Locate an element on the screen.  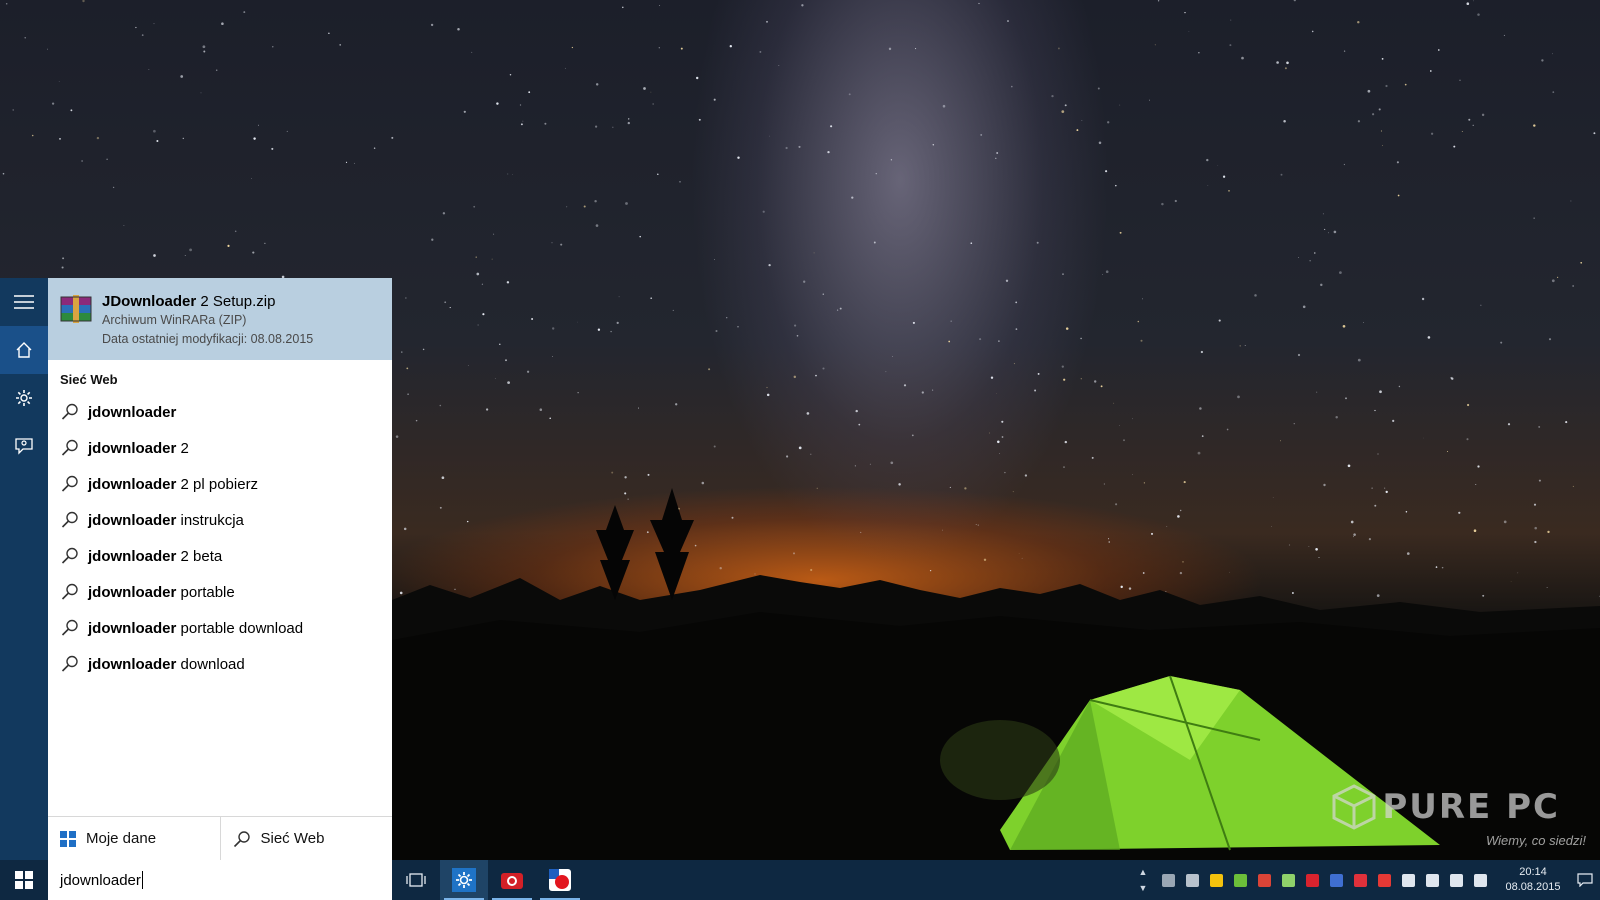
suggestion-label: jdownloader portable download is located at coordinates (196, 628).